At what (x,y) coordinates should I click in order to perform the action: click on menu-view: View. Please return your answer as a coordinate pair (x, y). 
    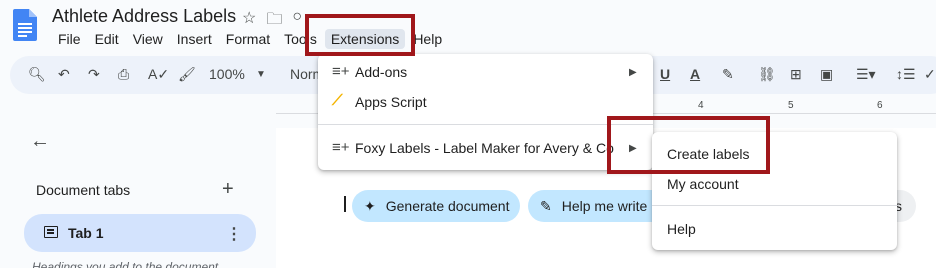
    Looking at the image, I should click on (148, 39).